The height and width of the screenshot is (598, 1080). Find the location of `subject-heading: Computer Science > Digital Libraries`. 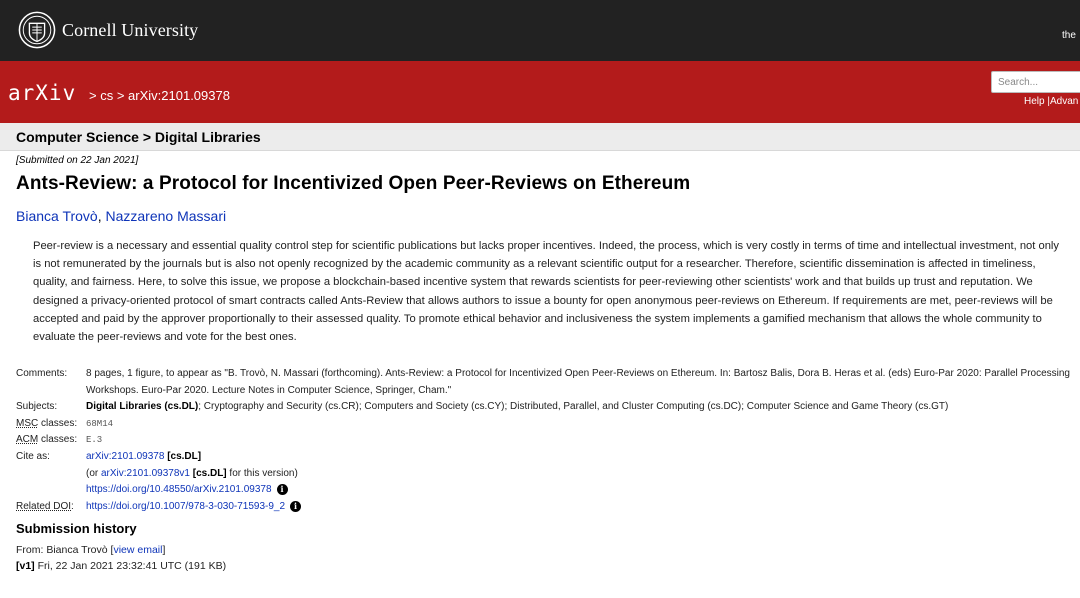

subject-heading: Computer Science > Digital Libraries is located at coordinates (138, 137).